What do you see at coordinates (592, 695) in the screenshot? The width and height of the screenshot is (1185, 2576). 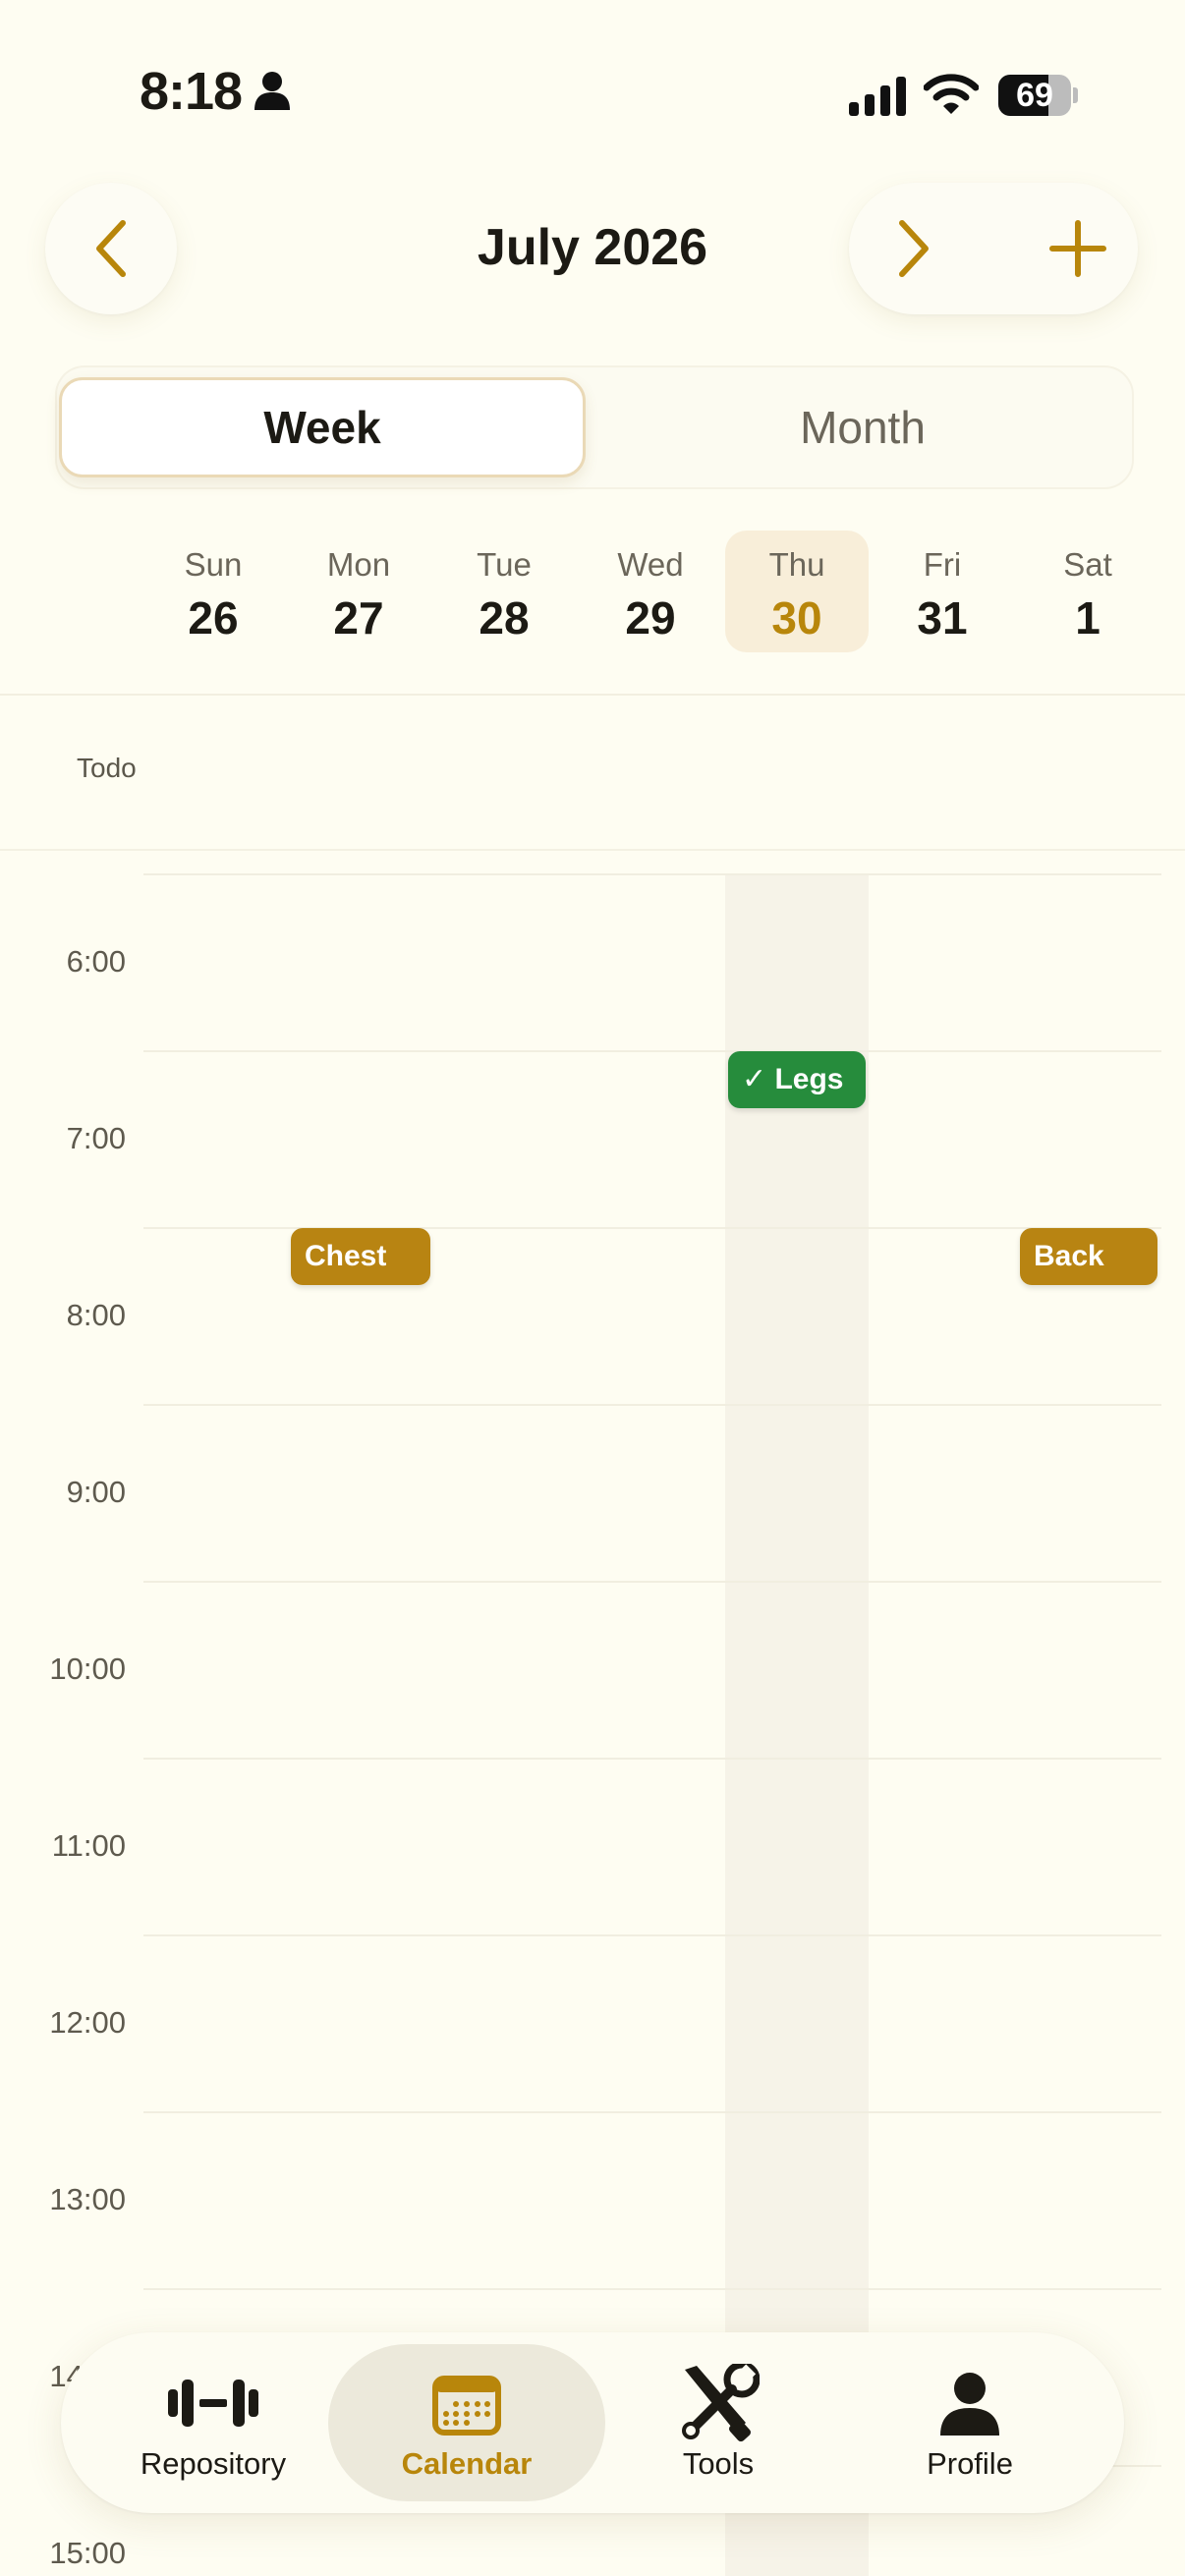 I see `header-divider` at bounding box center [592, 695].